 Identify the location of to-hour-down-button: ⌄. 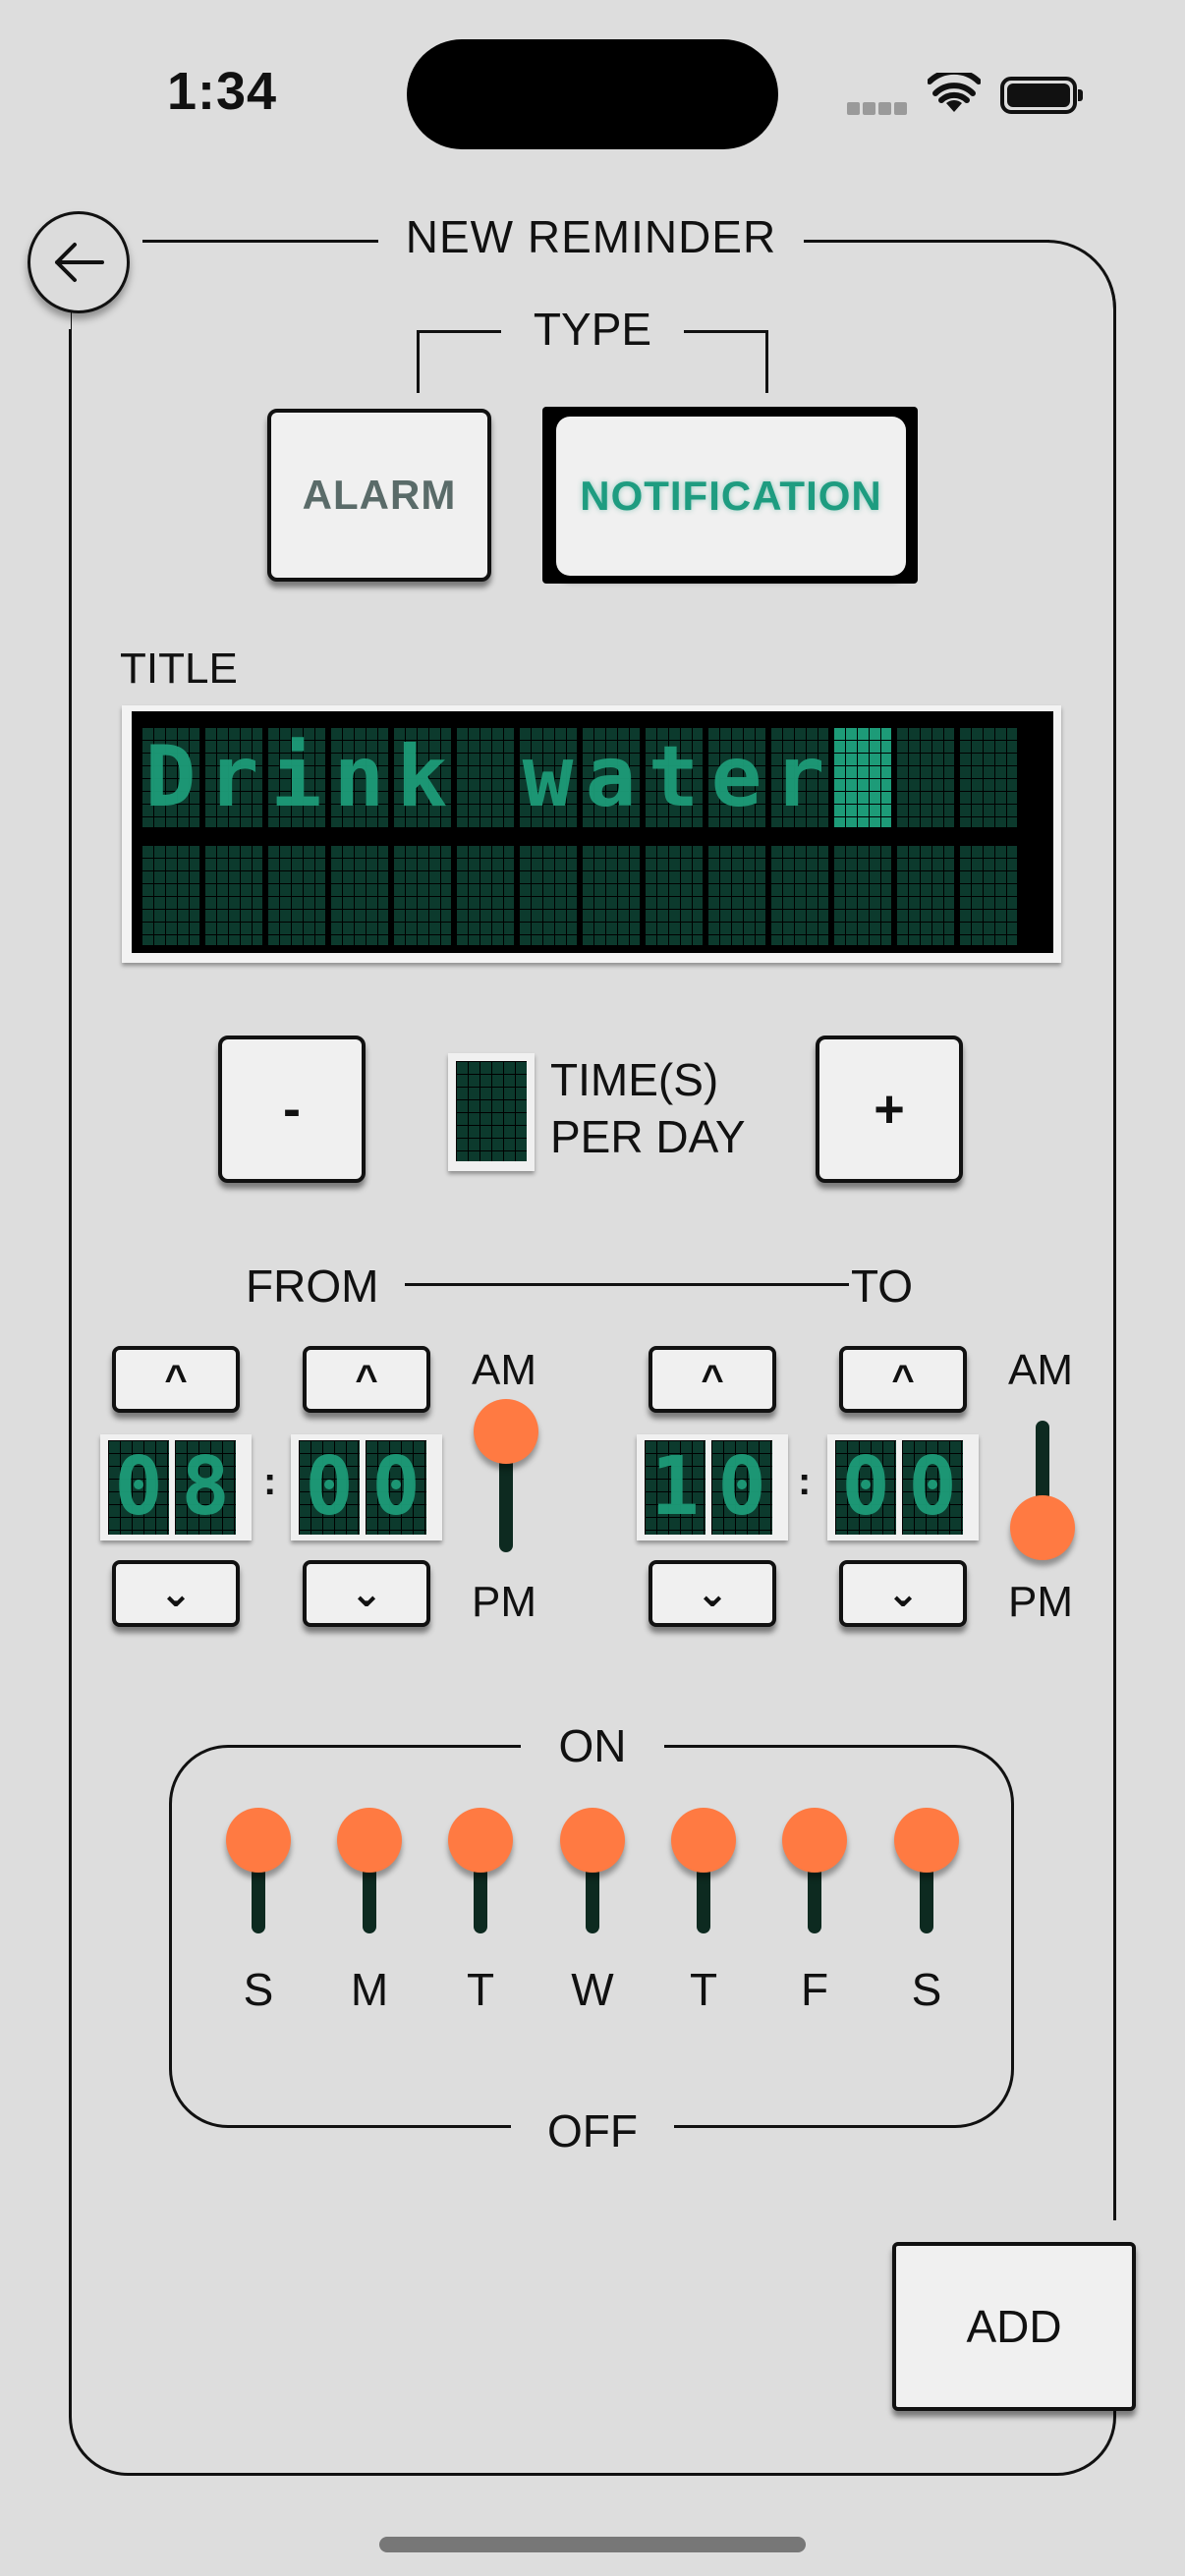
(713, 1593).